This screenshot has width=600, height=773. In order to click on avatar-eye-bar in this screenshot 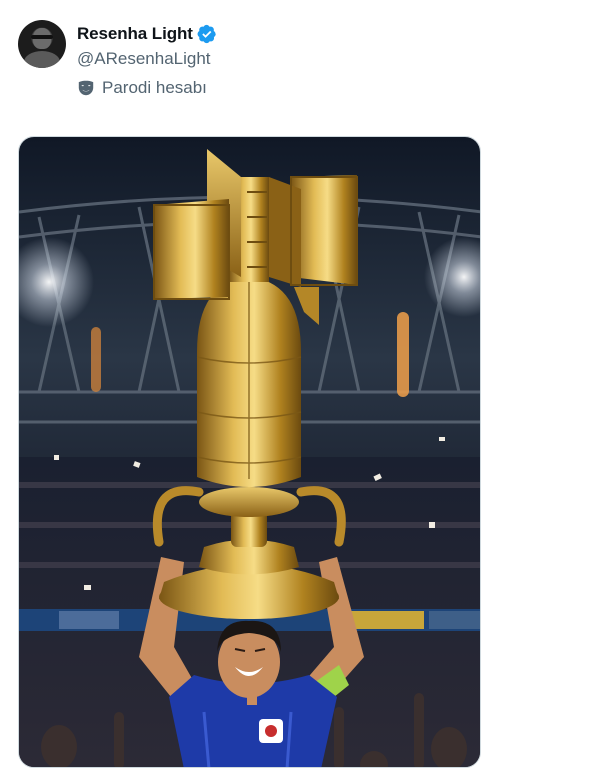, I will do `click(42, 37)`.